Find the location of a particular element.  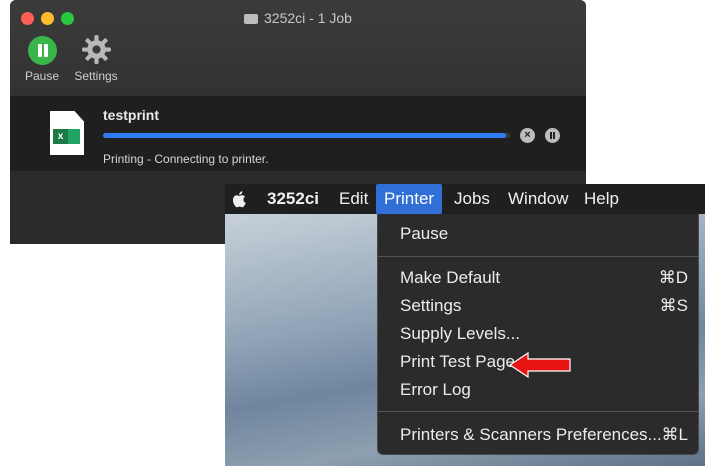

window-title: 3252ci - 1 Job is located at coordinates (298, 18).